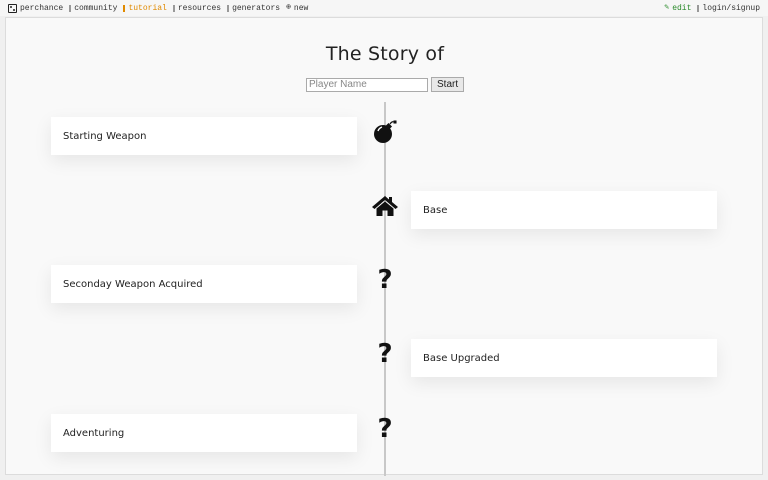 The height and width of the screenshot is (480, 768). What do you see at coordinates (448, 84) in the screenshot?
I see `start-button: Start` at bounding box center [448, 84].